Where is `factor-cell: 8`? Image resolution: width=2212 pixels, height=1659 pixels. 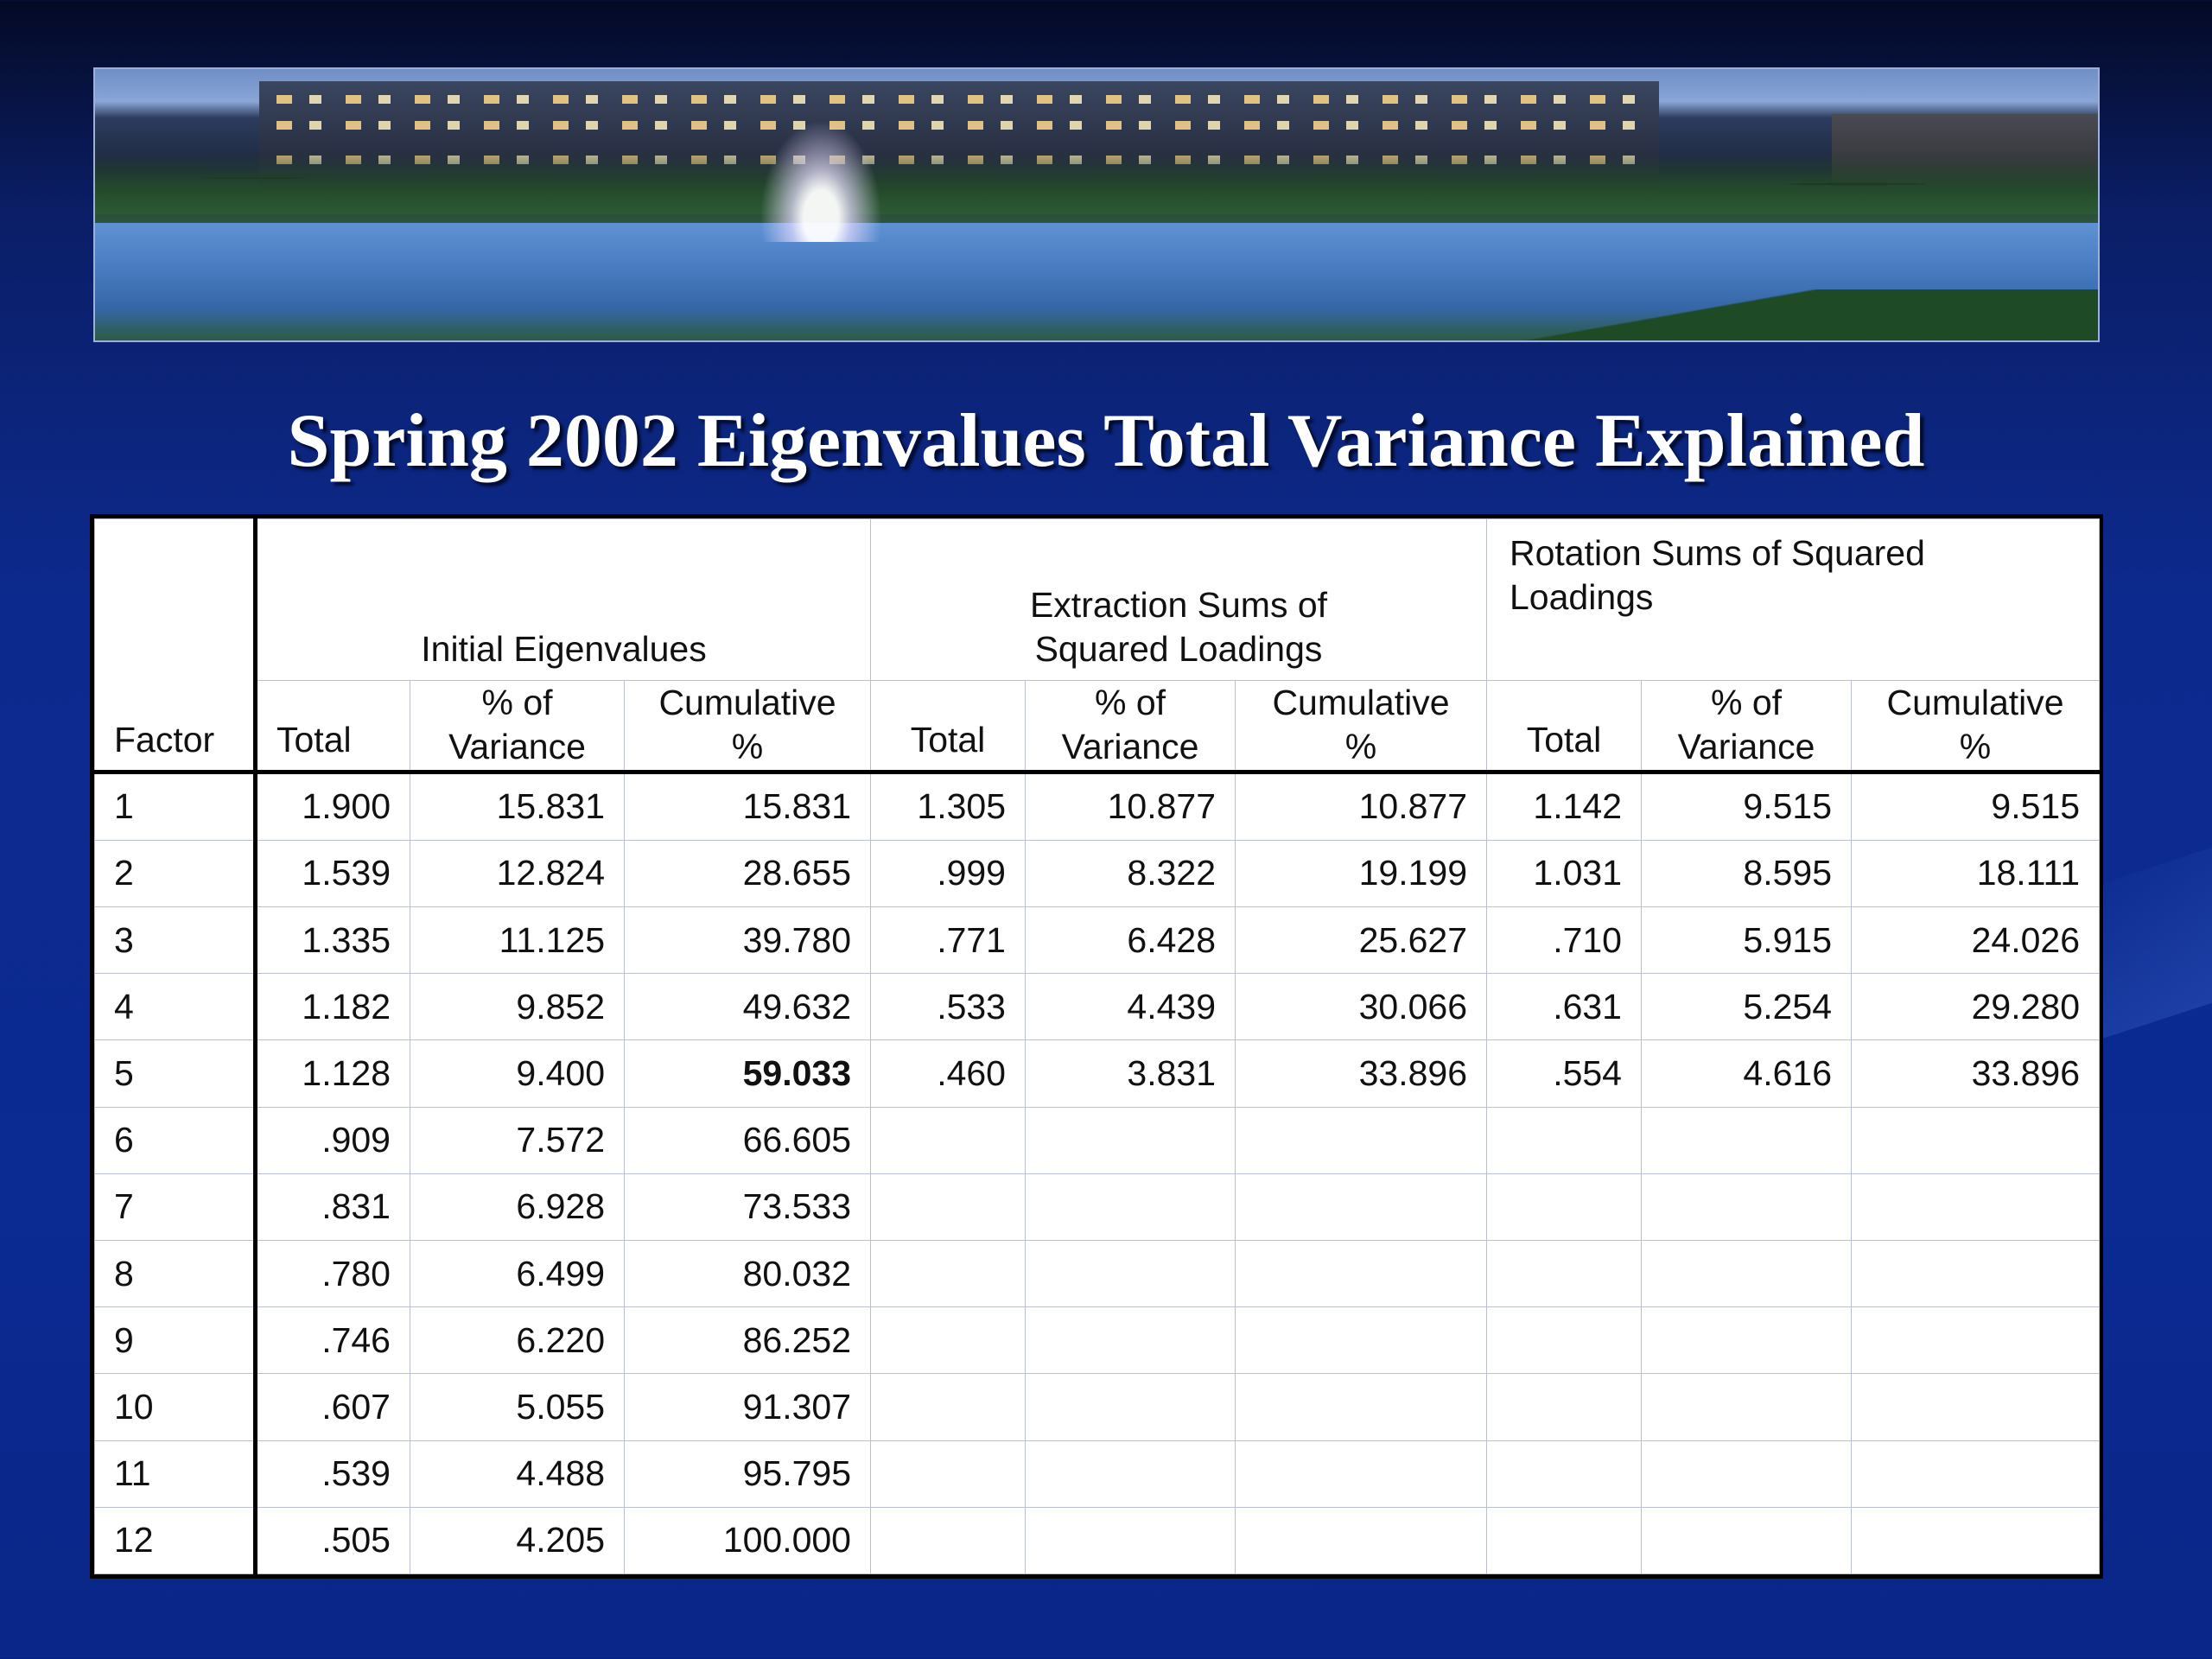
factor-cell: 8 is located at coordinates (175, 1273).